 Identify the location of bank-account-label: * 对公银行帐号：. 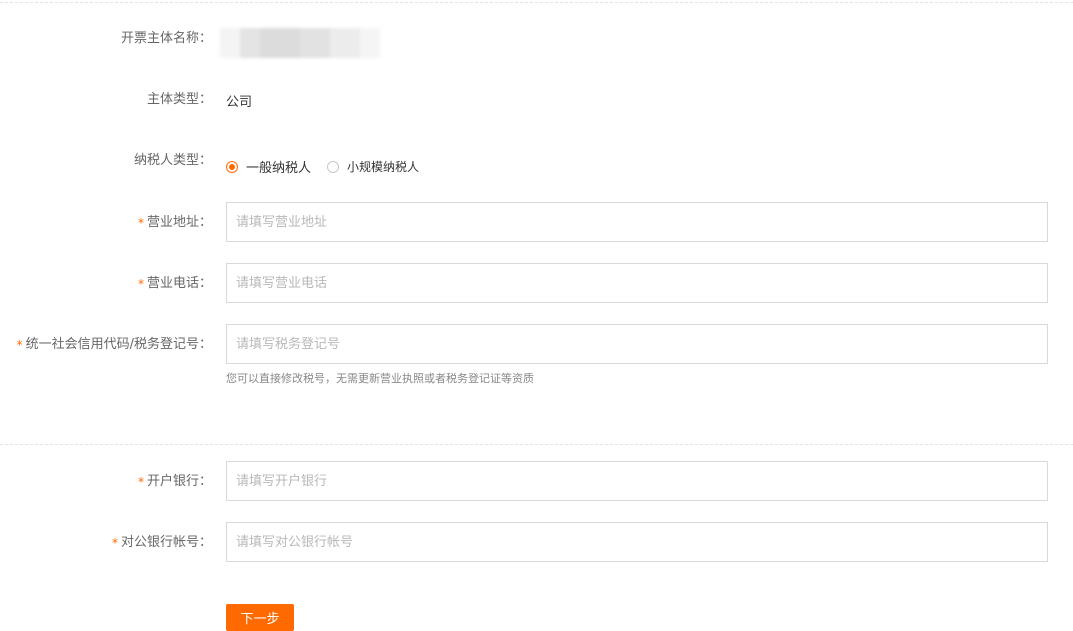
(162, 542).